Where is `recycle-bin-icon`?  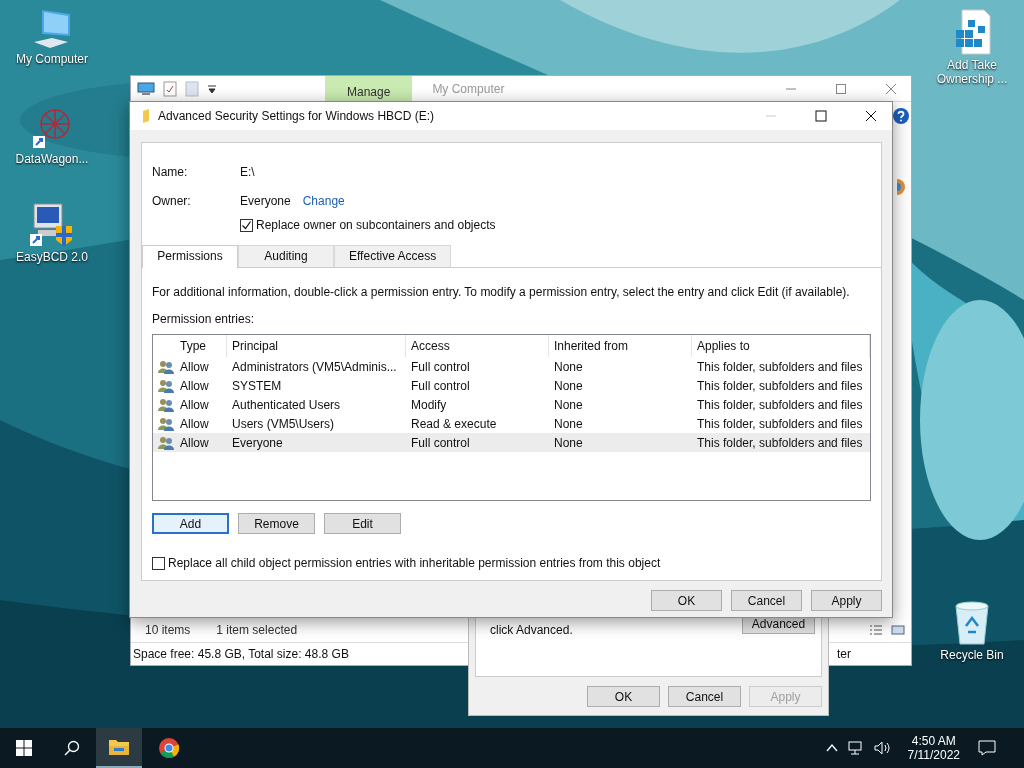 recycle-bin-icon is located at coordinates (972, 623).